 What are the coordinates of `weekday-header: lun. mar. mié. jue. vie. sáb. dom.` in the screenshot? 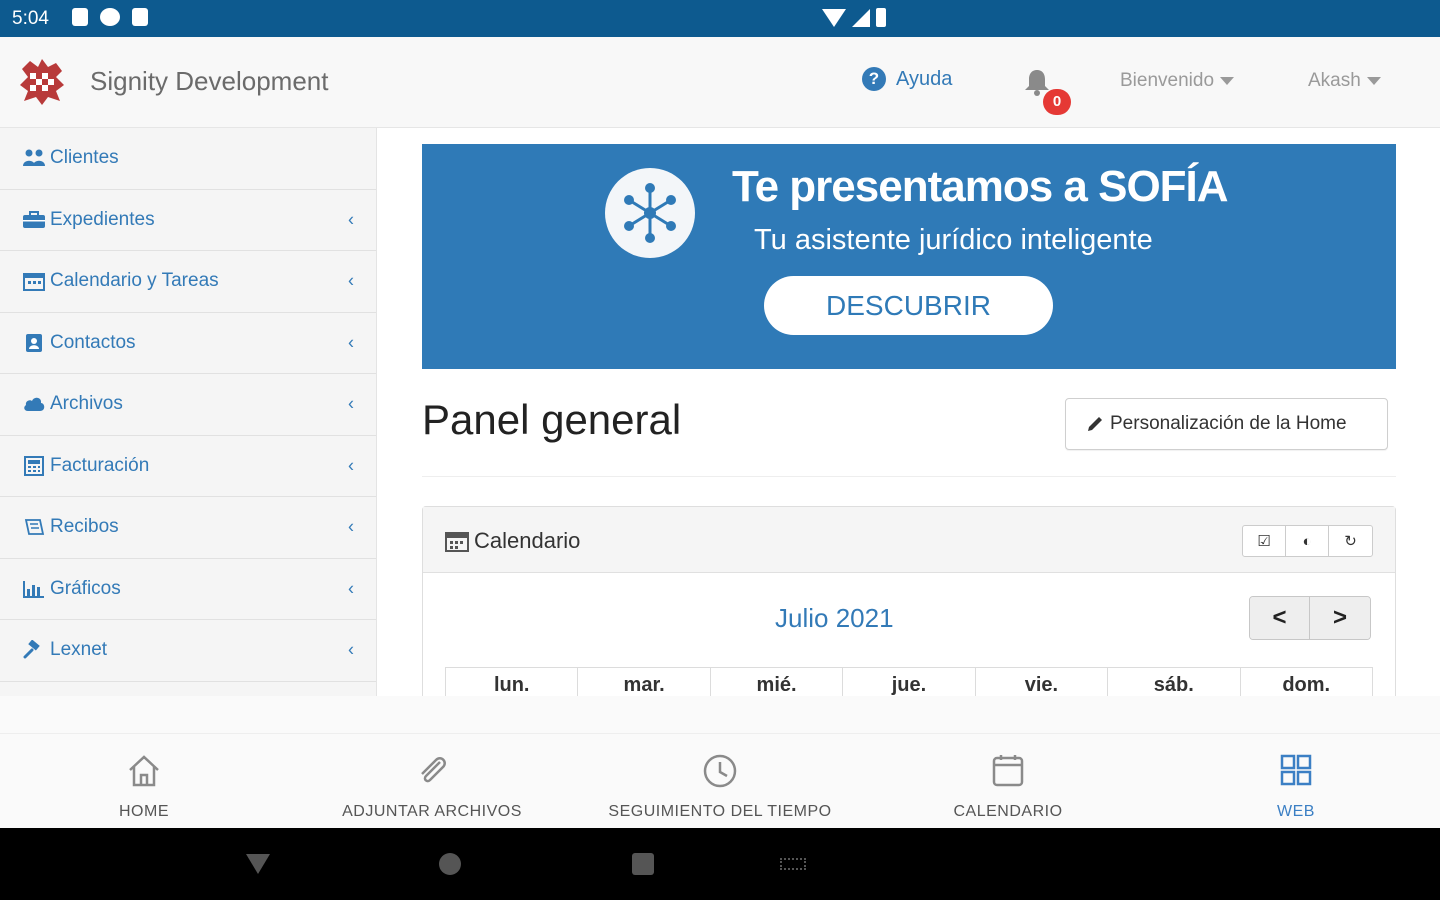 It's located at (909, 681).